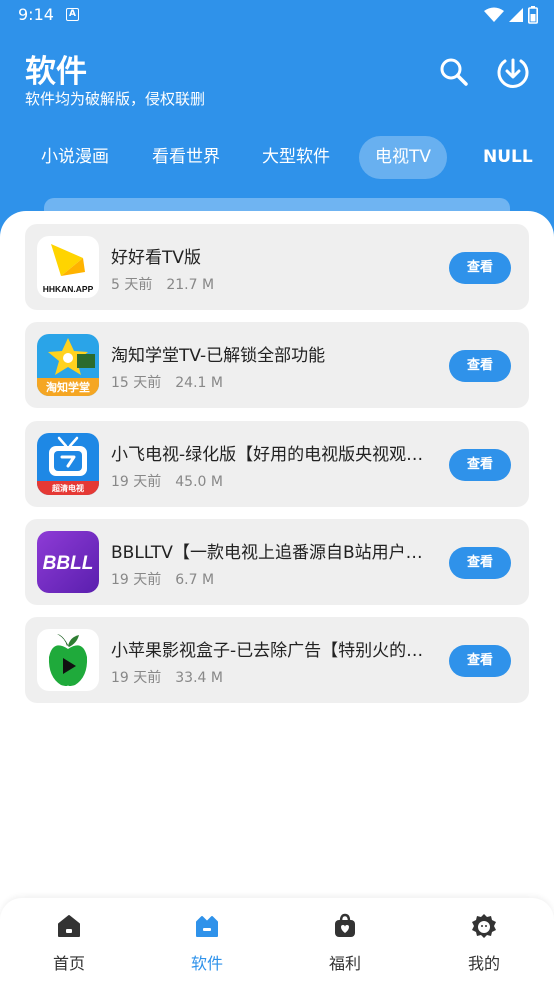 The width and height of the screenshot is (554, 984). I want to click on page-title: 软件, so click(56, 72).